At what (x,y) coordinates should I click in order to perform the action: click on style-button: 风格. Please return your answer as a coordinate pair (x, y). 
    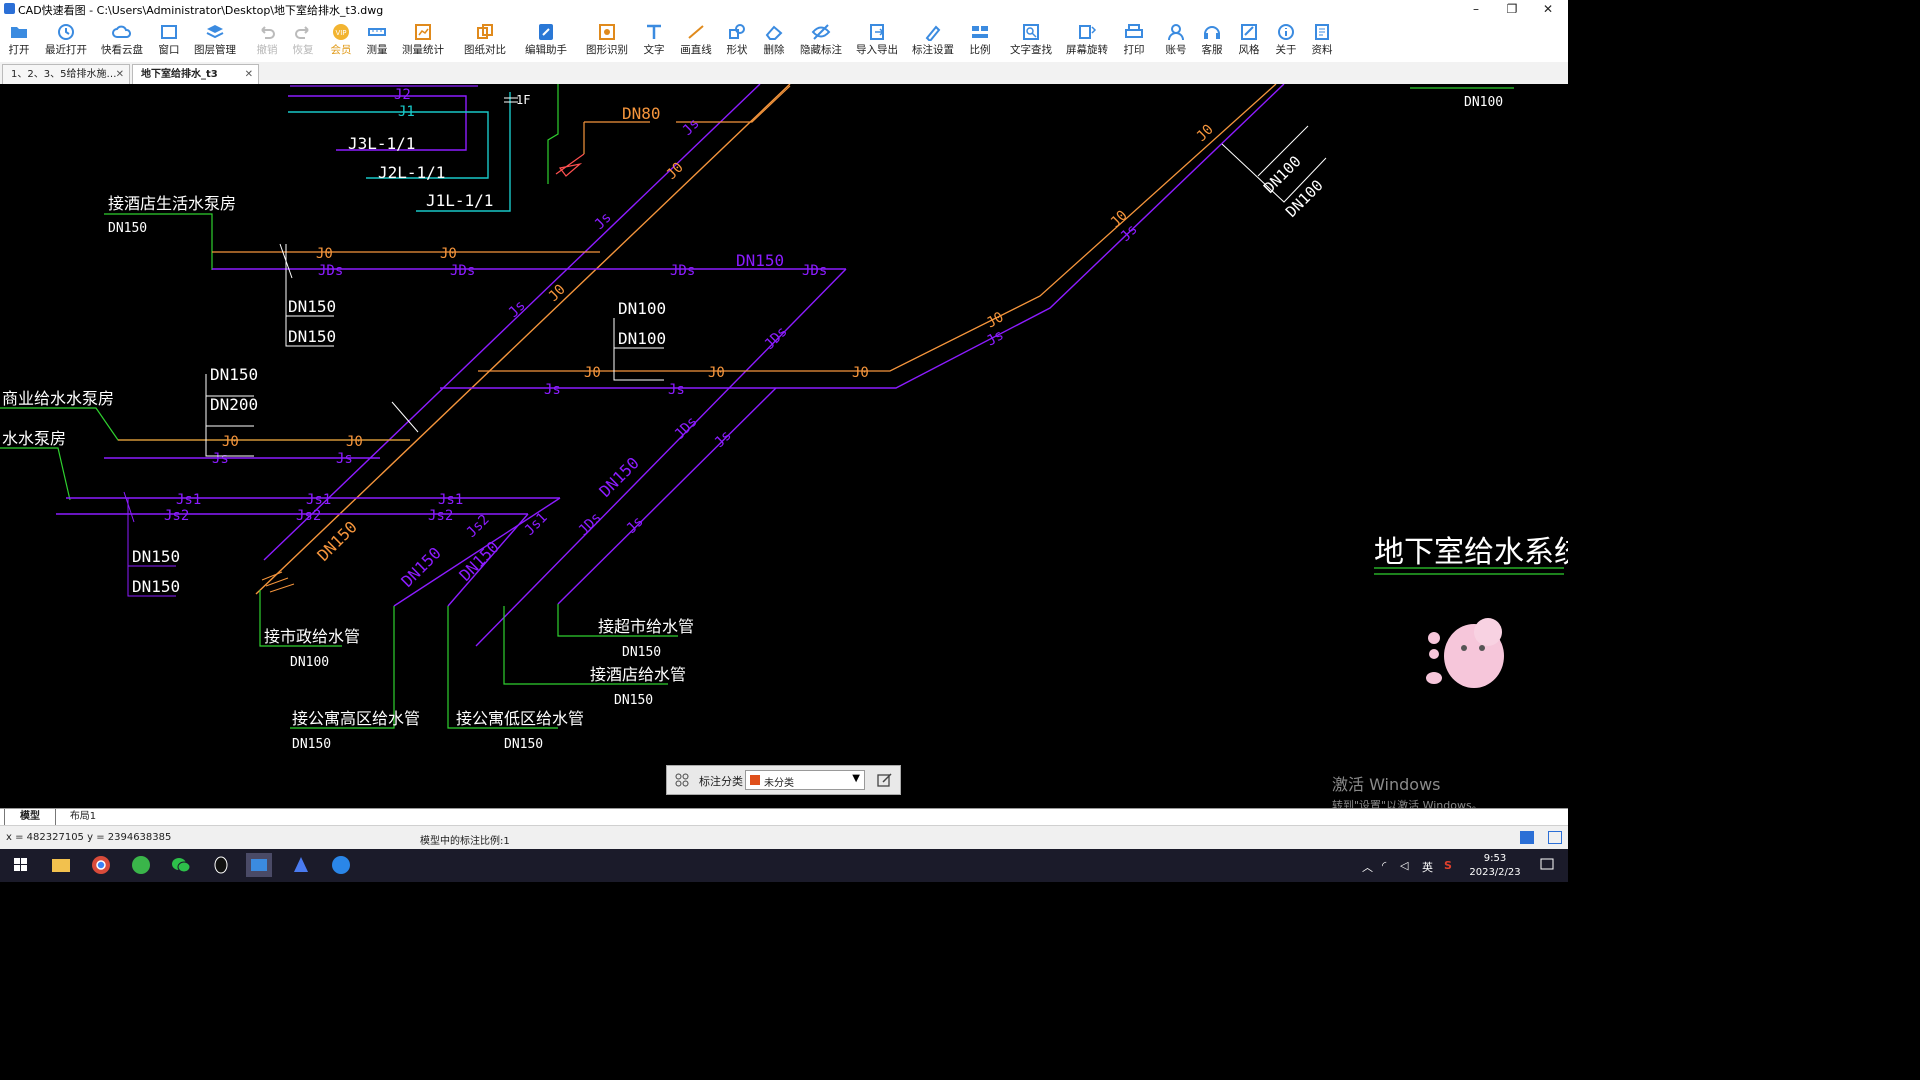
    Looking at the image, I should click on (1249, 40).